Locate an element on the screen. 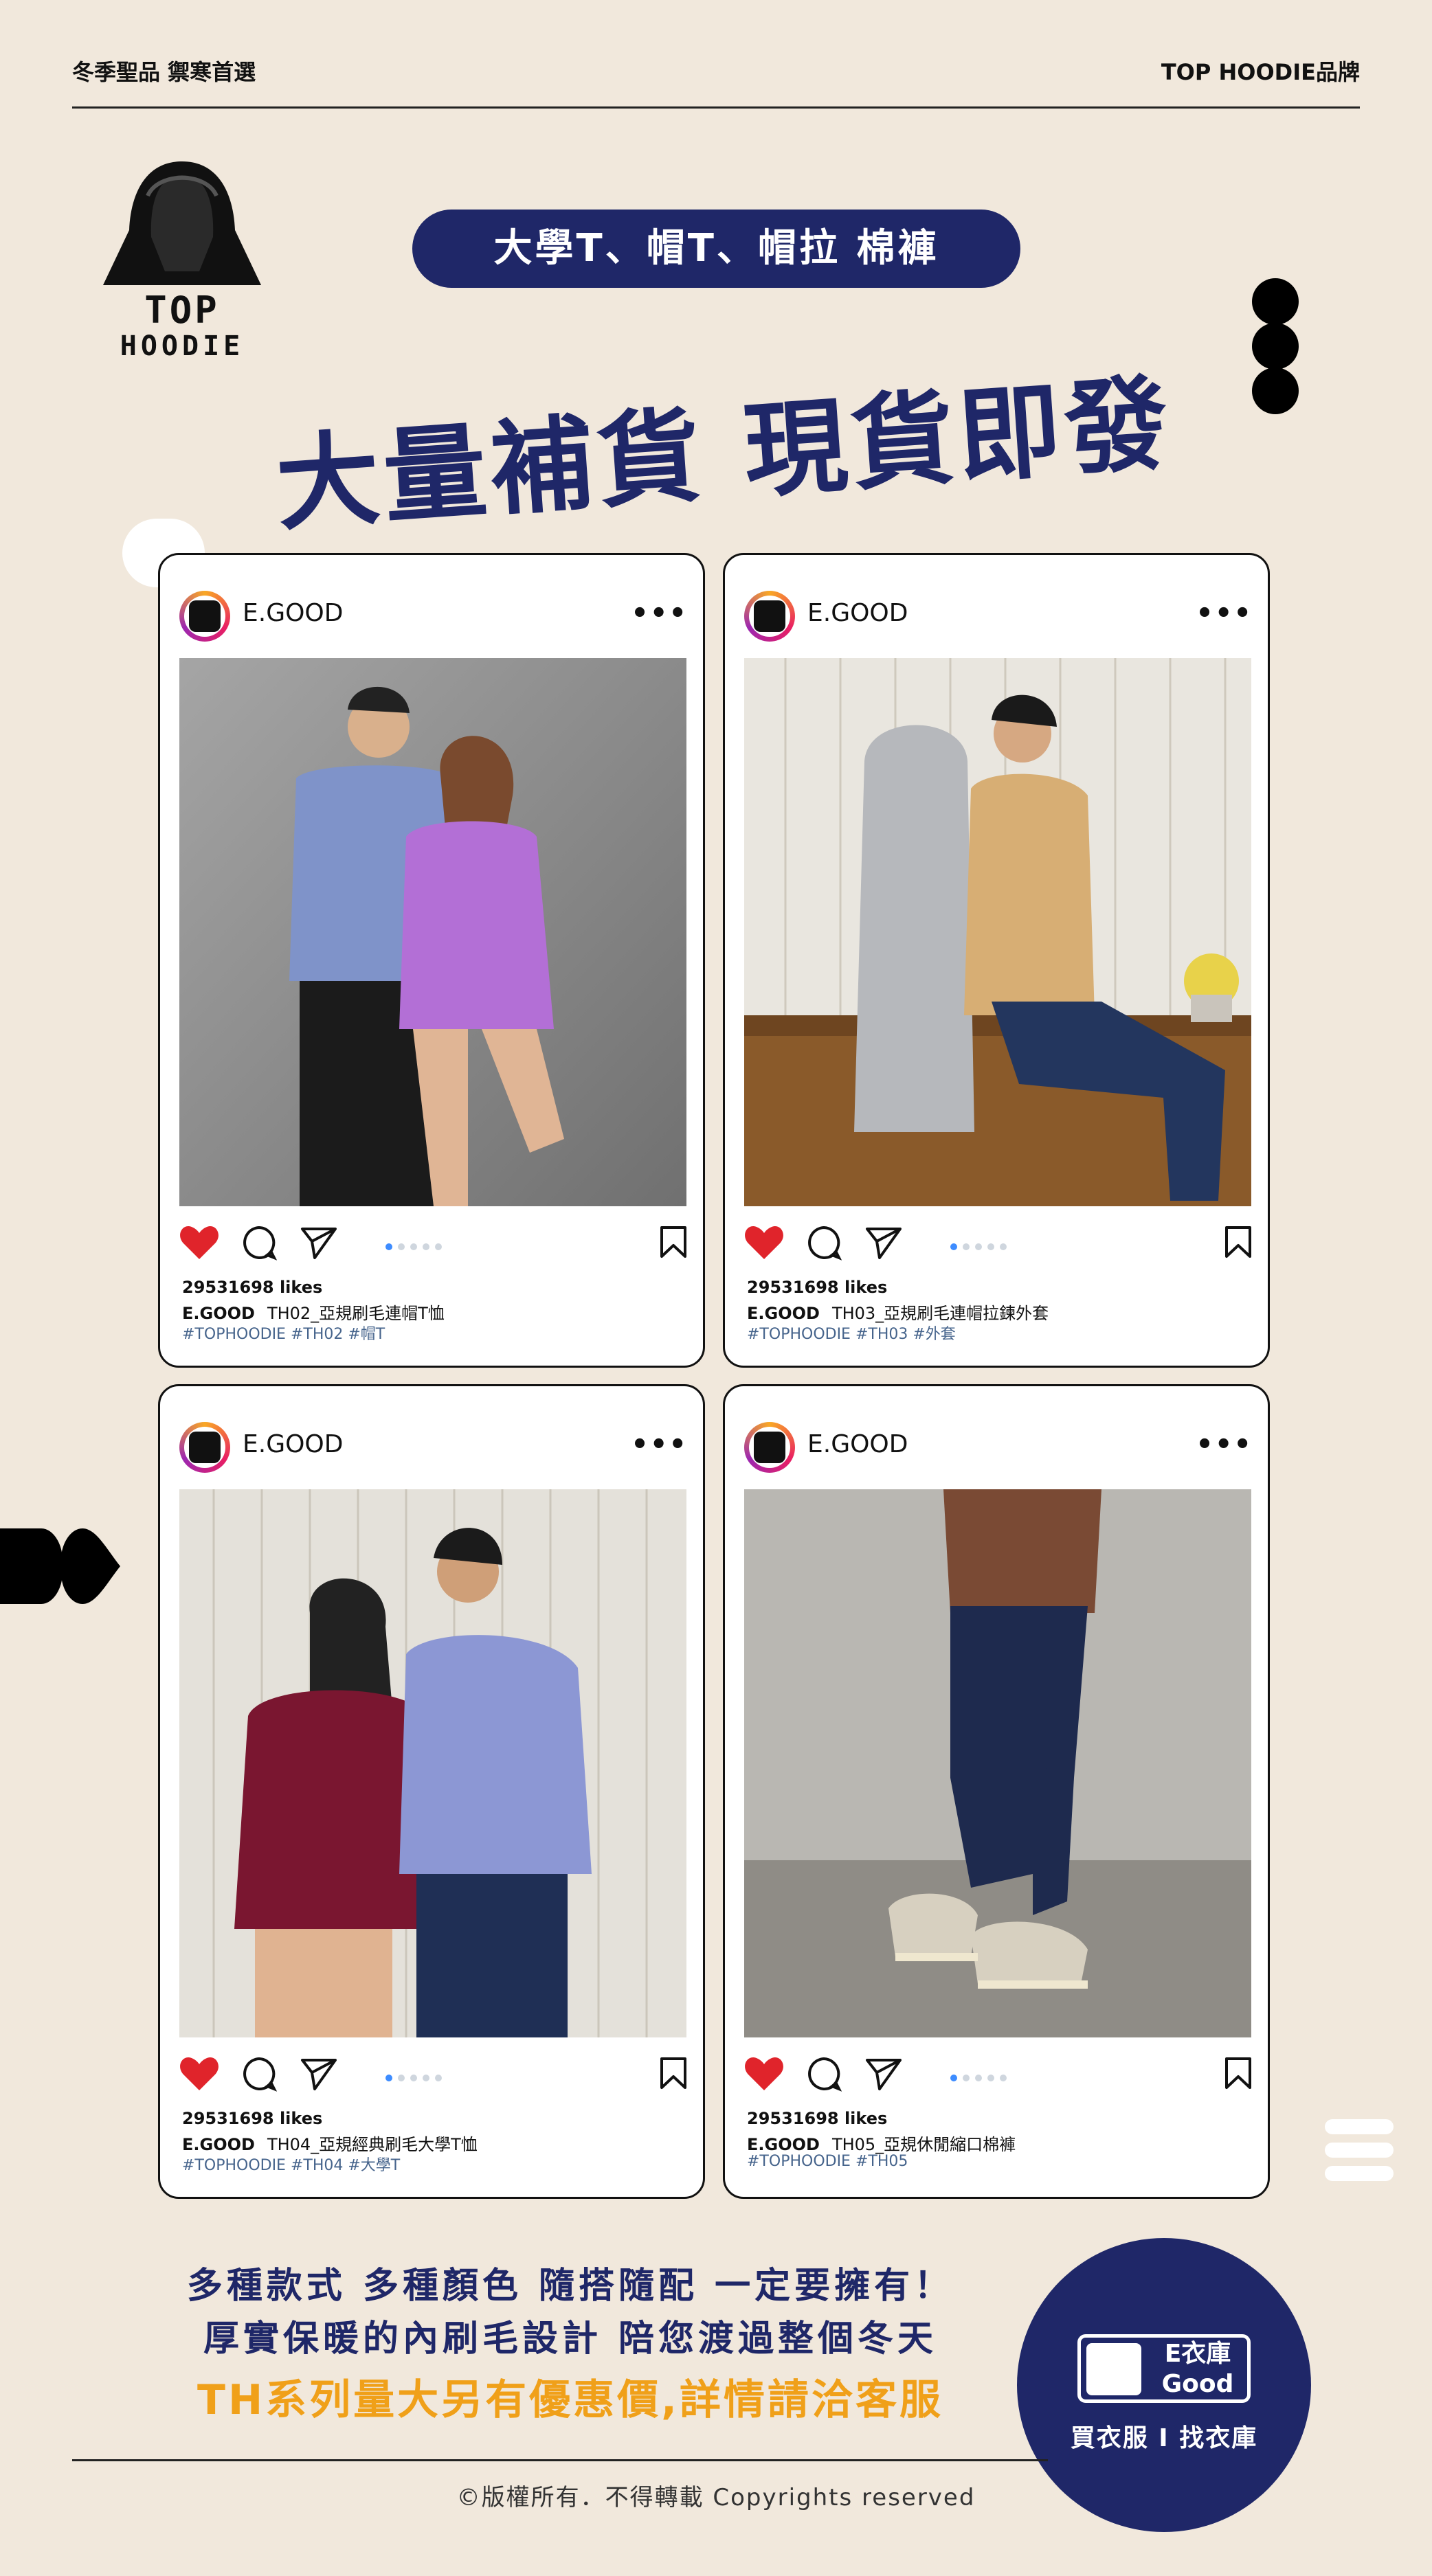  deco-black-wave is located at coordinates (60, 1566).